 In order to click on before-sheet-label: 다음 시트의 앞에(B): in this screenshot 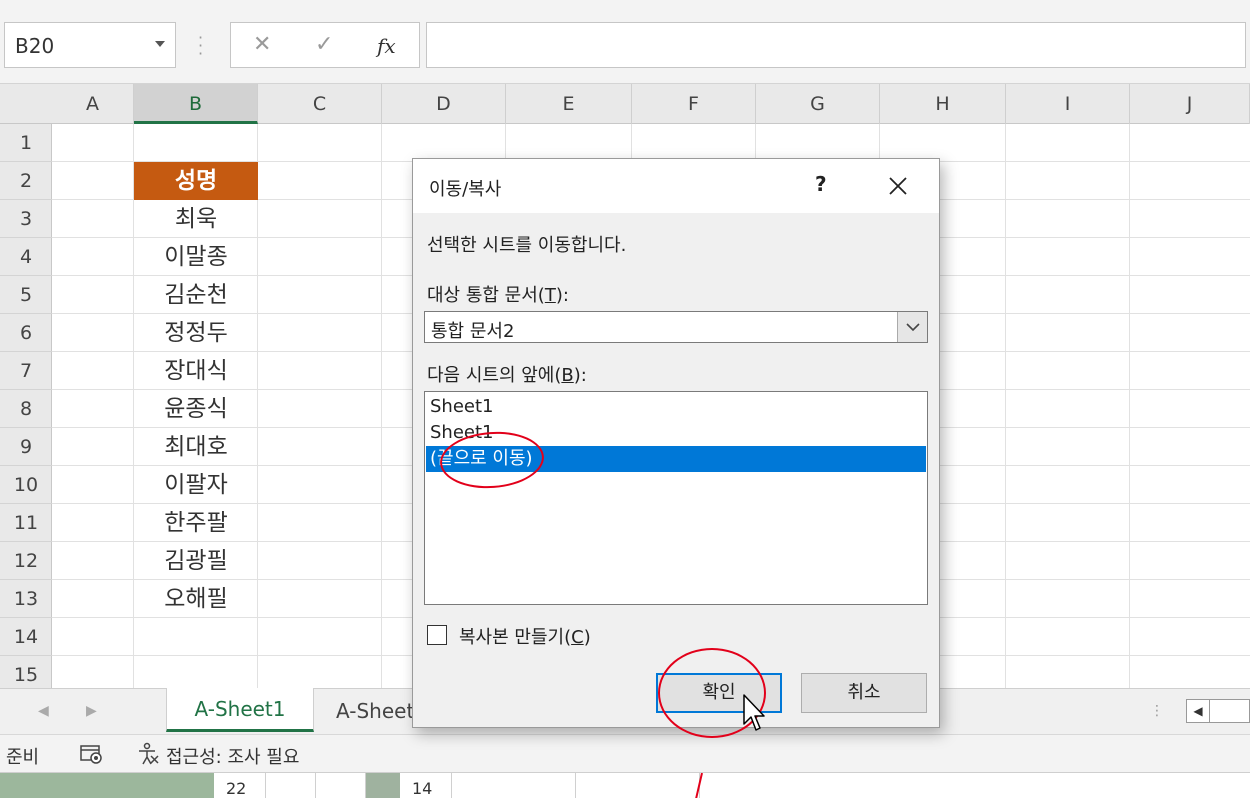, I will do `click(507, 374)`.